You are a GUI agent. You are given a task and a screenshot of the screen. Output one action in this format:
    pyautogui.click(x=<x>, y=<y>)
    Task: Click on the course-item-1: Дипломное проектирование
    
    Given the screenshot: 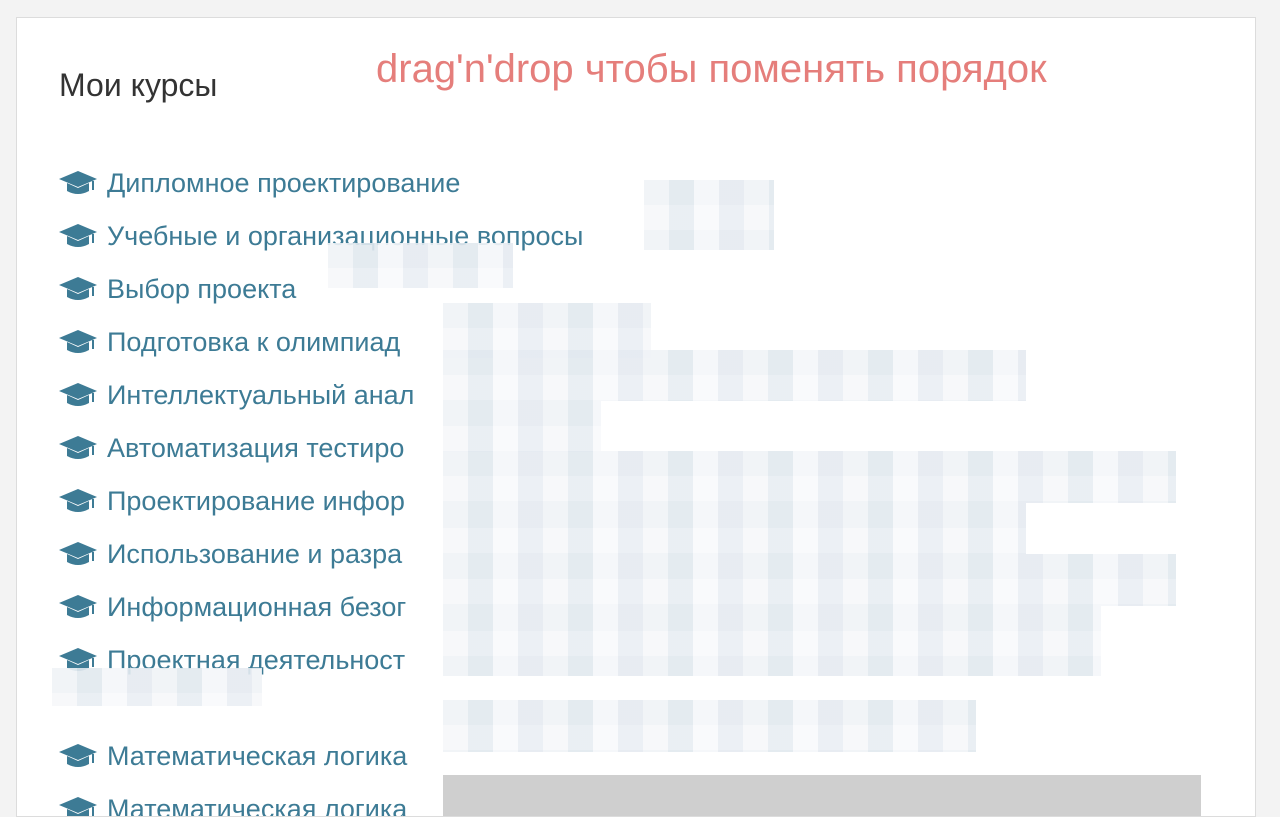 What is the action you would take?
    pyautogui.click(x=258, y=183)
    